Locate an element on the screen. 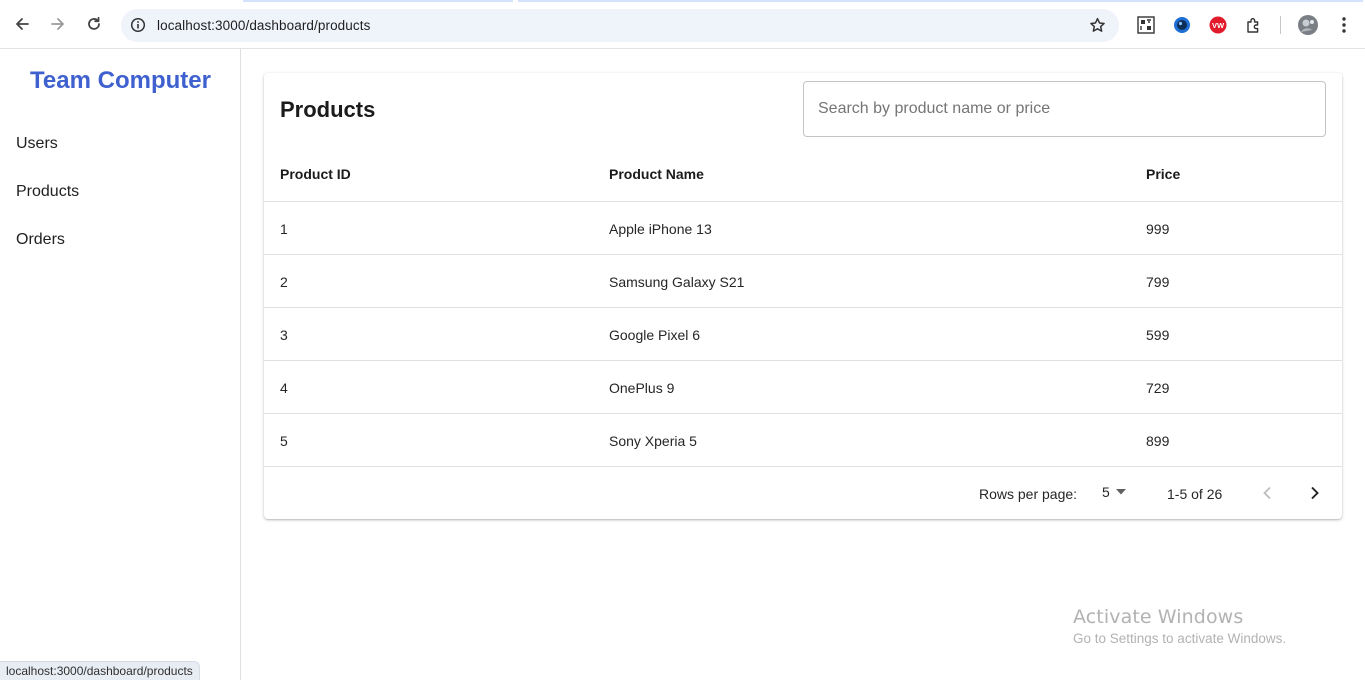 The height and width of the screenshot is (680, 1365). back-arrow-icon is located at coordinates (22, 24).